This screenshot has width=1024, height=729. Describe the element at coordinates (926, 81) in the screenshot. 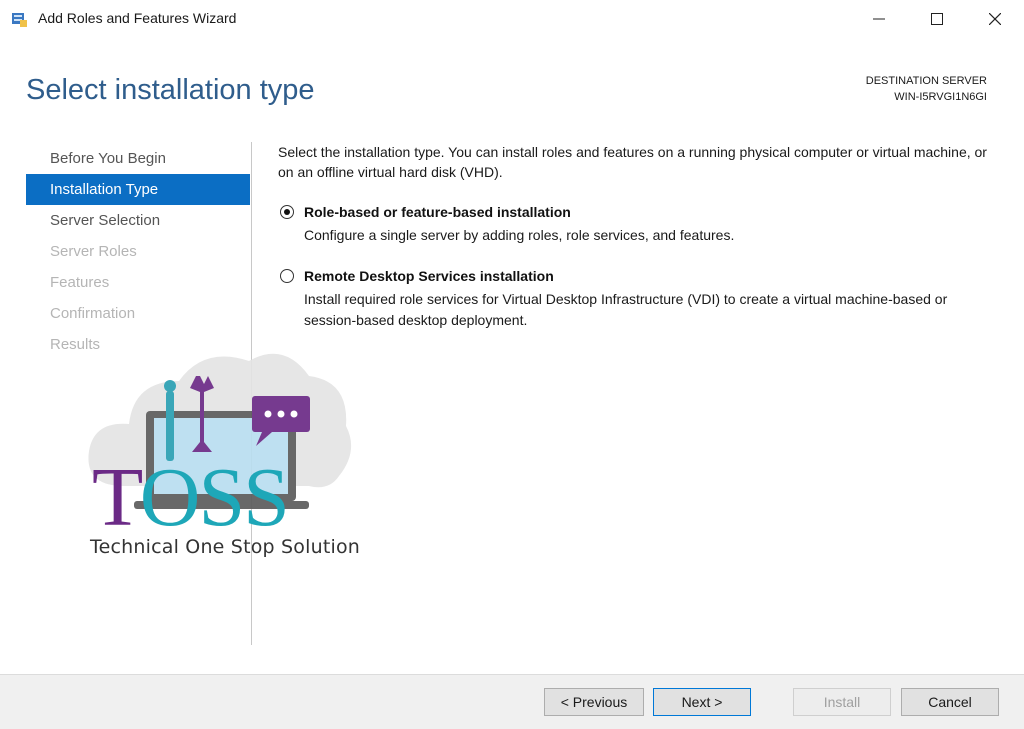

I see `destination-label: DESTINATION SERVER` at that location.